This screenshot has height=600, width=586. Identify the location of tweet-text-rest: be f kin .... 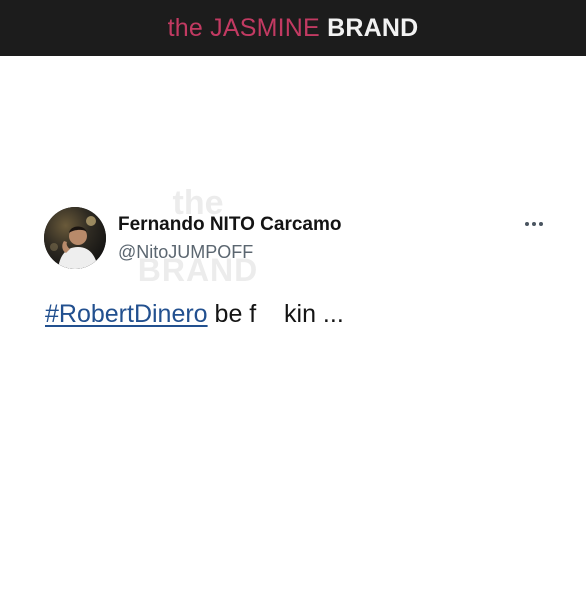
(275, 314).